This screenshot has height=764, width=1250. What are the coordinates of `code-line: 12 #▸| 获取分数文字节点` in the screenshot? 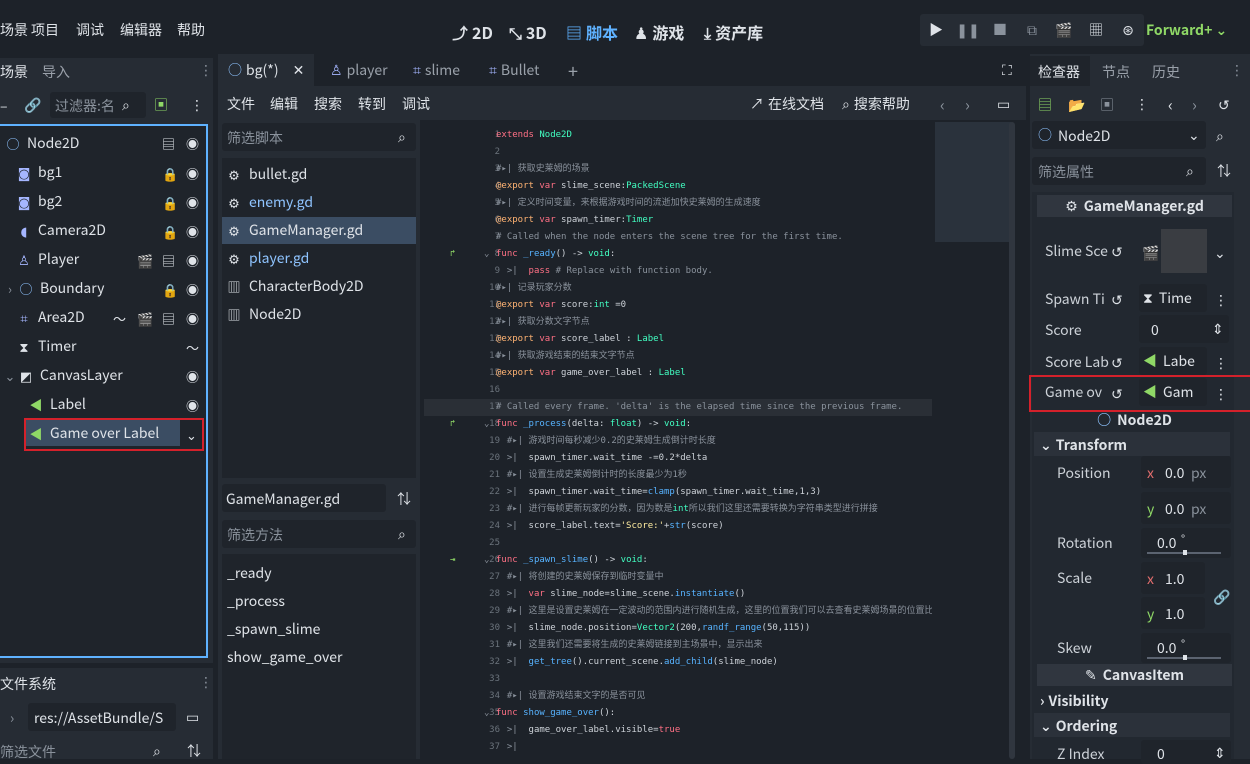 It's located at (678, 322).